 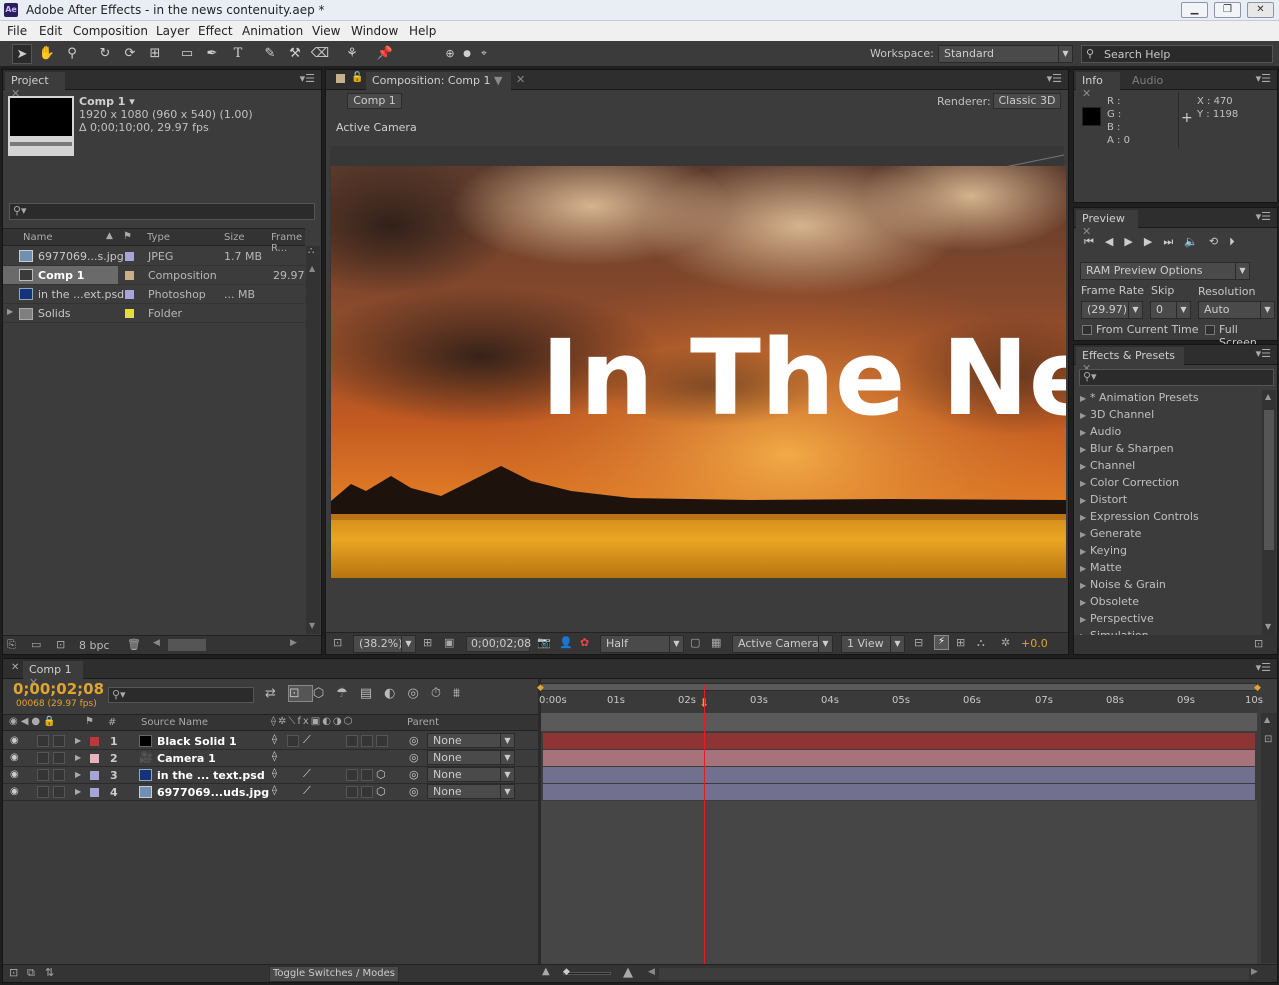 What do you see at coordinates (384, 644) in the screenshot?
I see `magnification-dropdown: (38.2%) ▼` at bounding box center [384, 644].